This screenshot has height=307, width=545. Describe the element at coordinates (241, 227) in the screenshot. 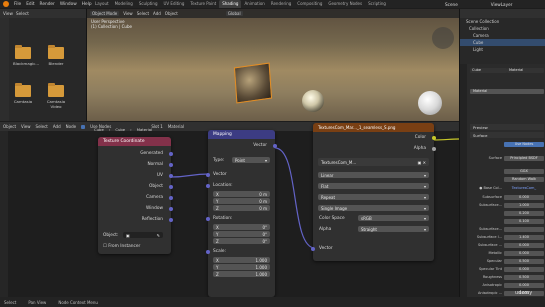

I see `rotation-x-field: X 0°` at that location.